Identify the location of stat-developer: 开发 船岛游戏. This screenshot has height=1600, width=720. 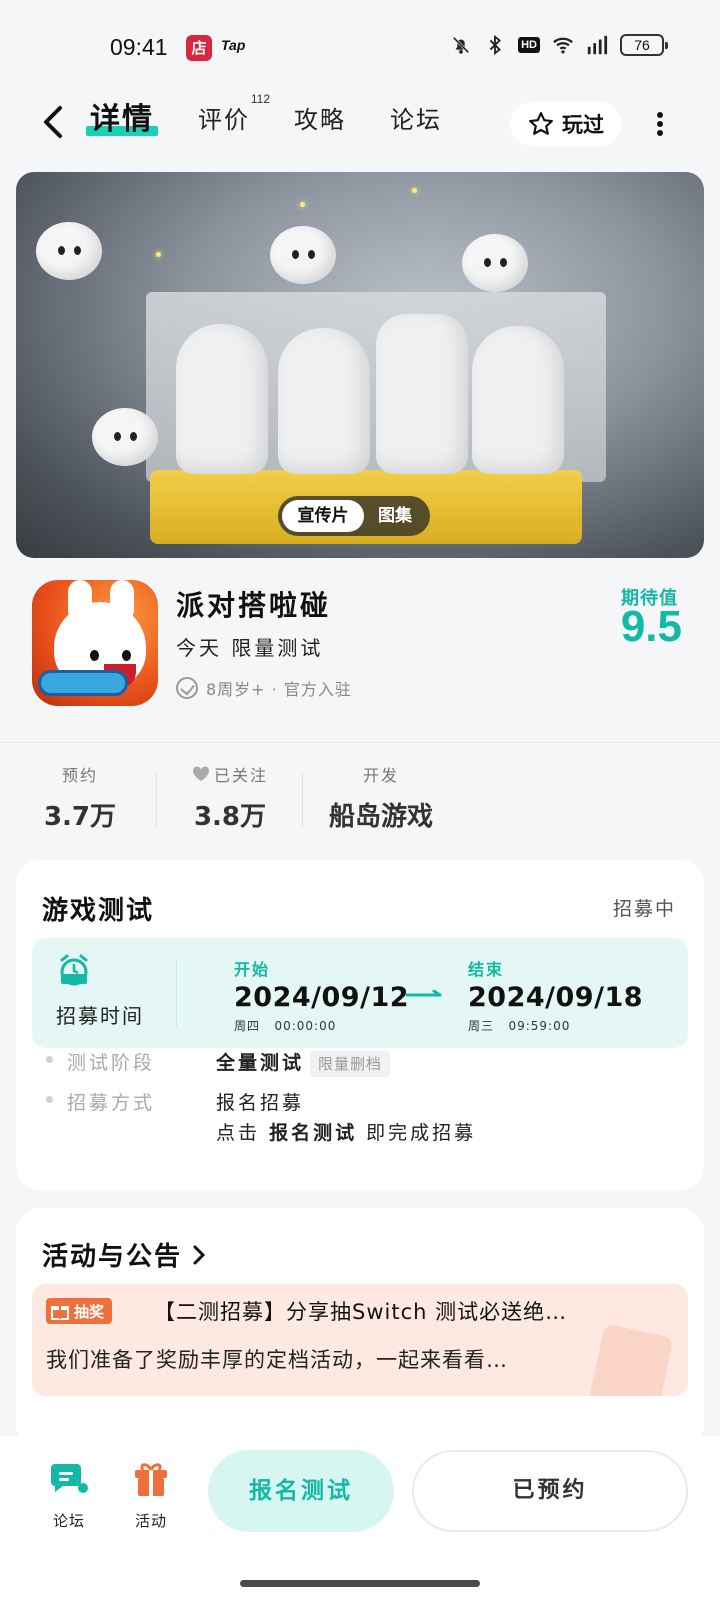
(381, 797).